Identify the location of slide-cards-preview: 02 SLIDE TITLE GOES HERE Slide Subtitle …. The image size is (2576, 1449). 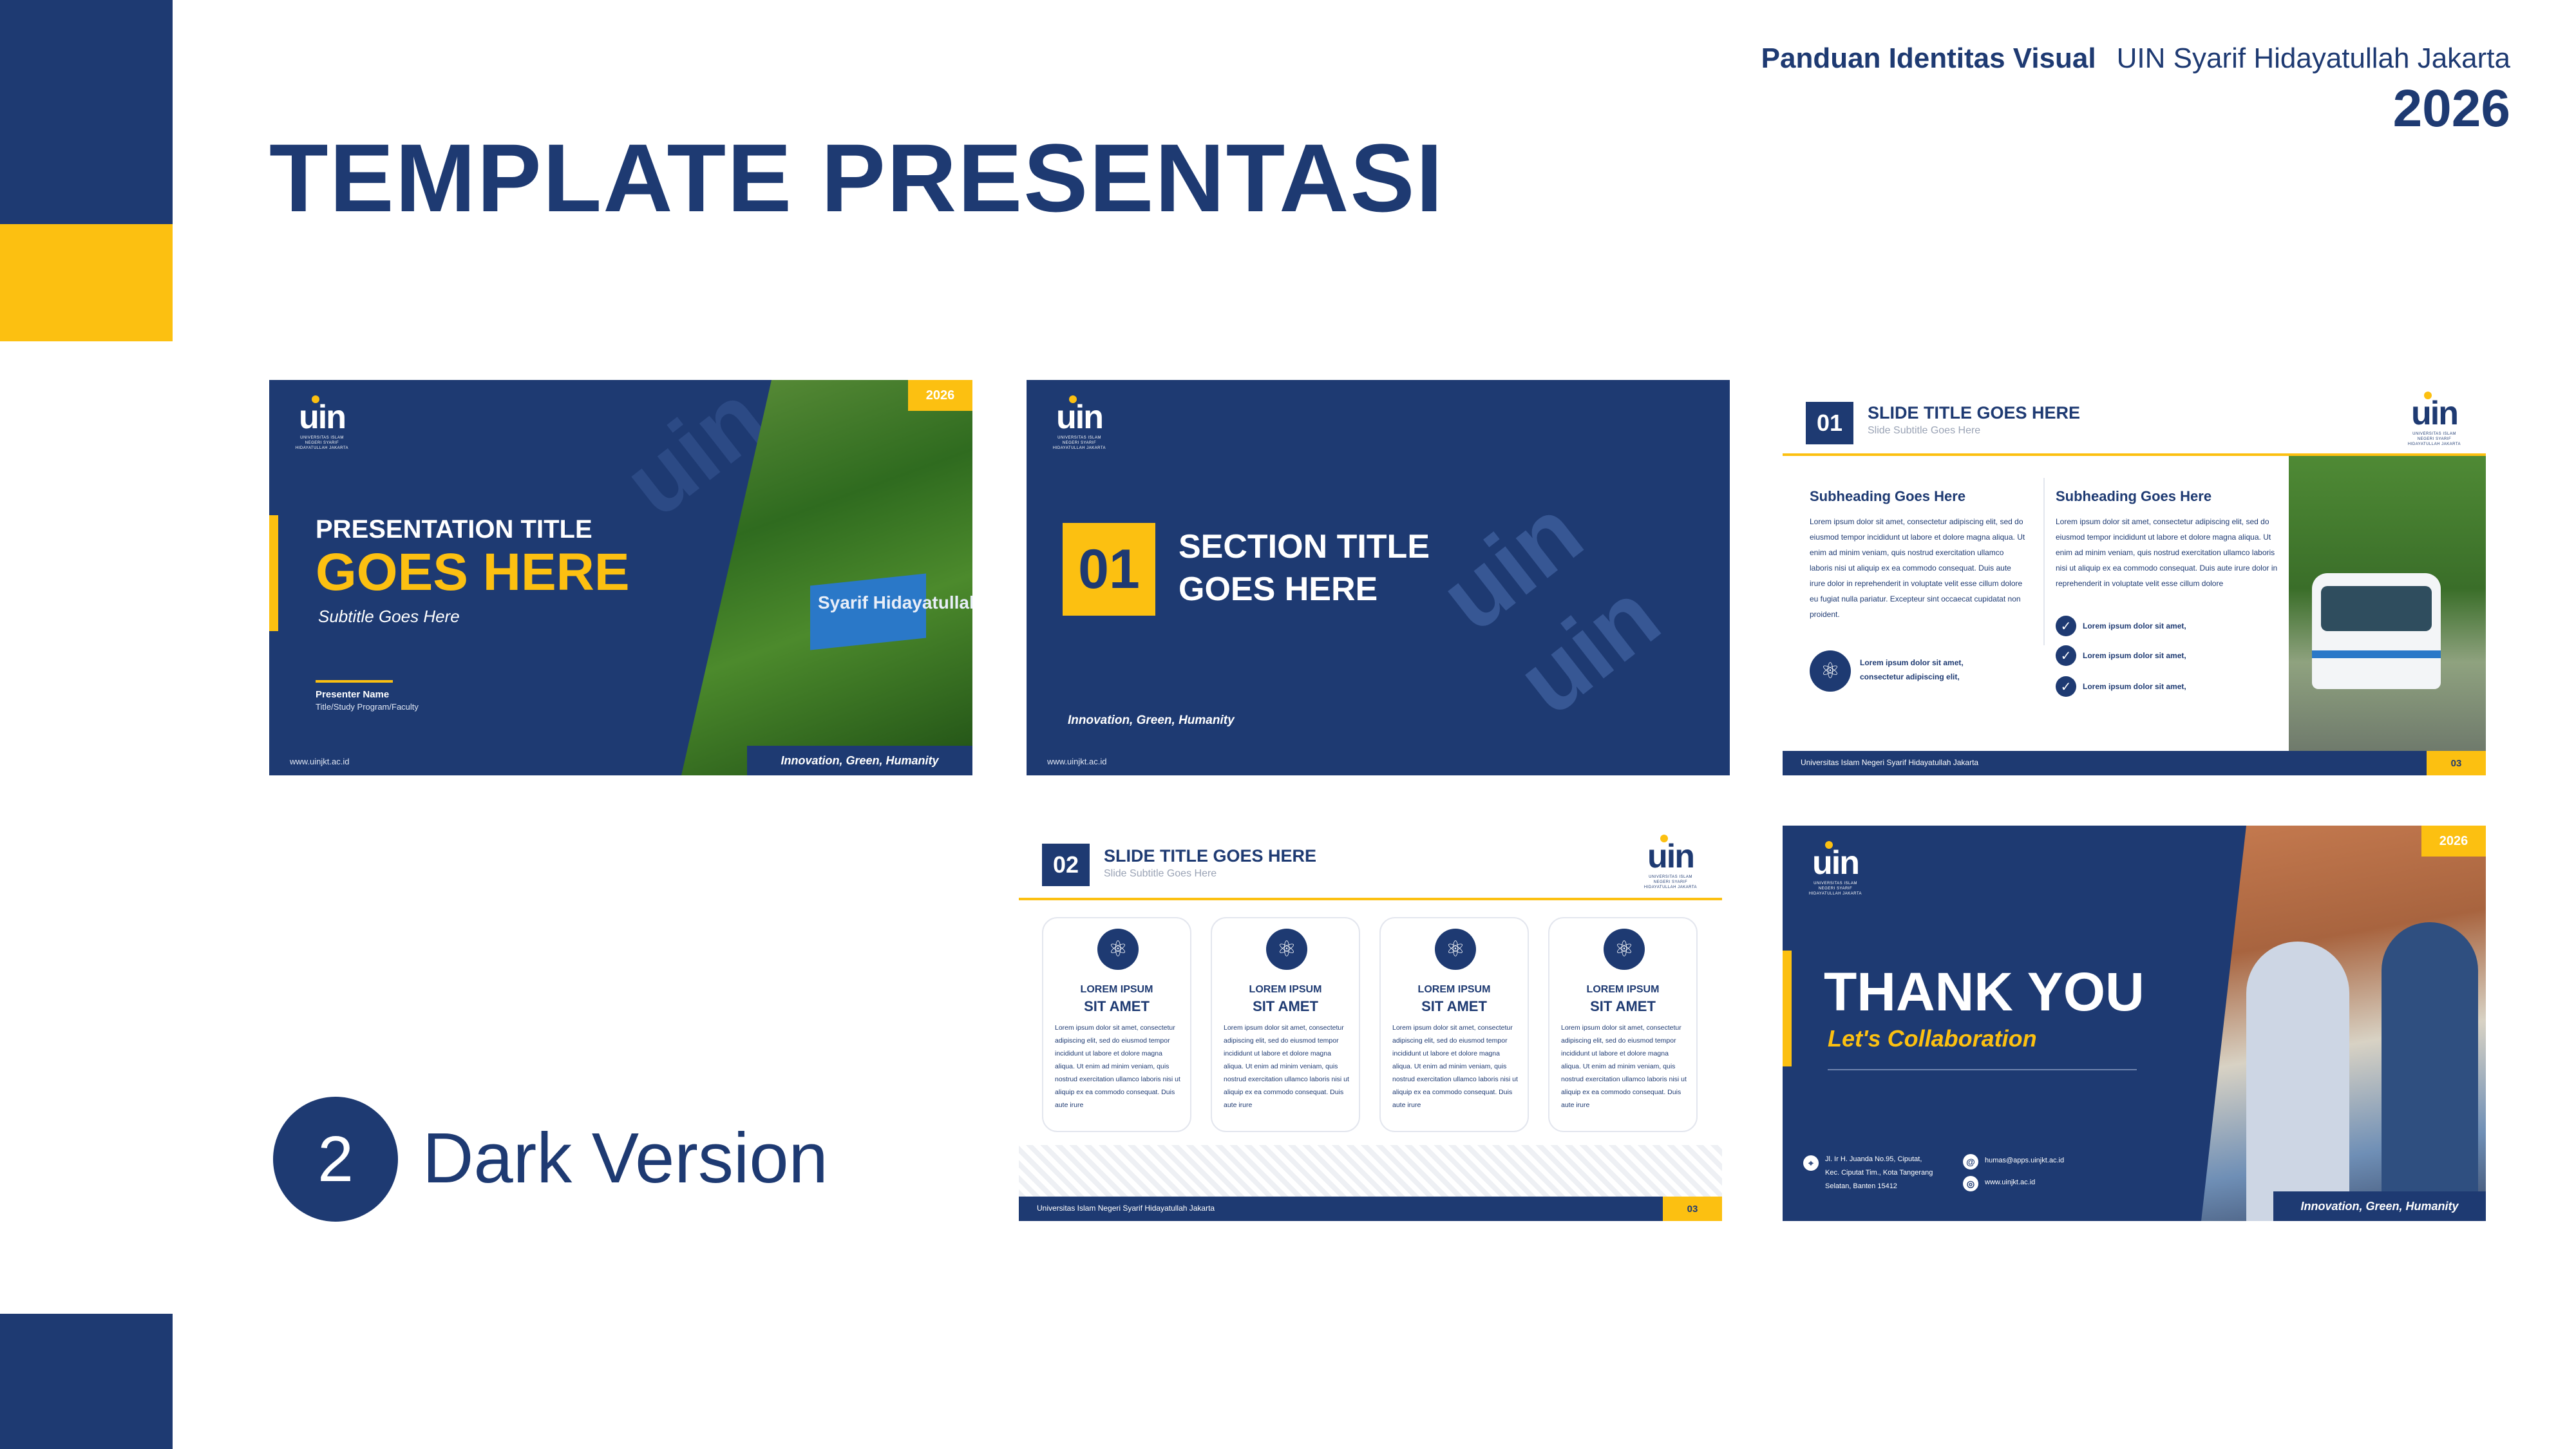
(1370, 1023).